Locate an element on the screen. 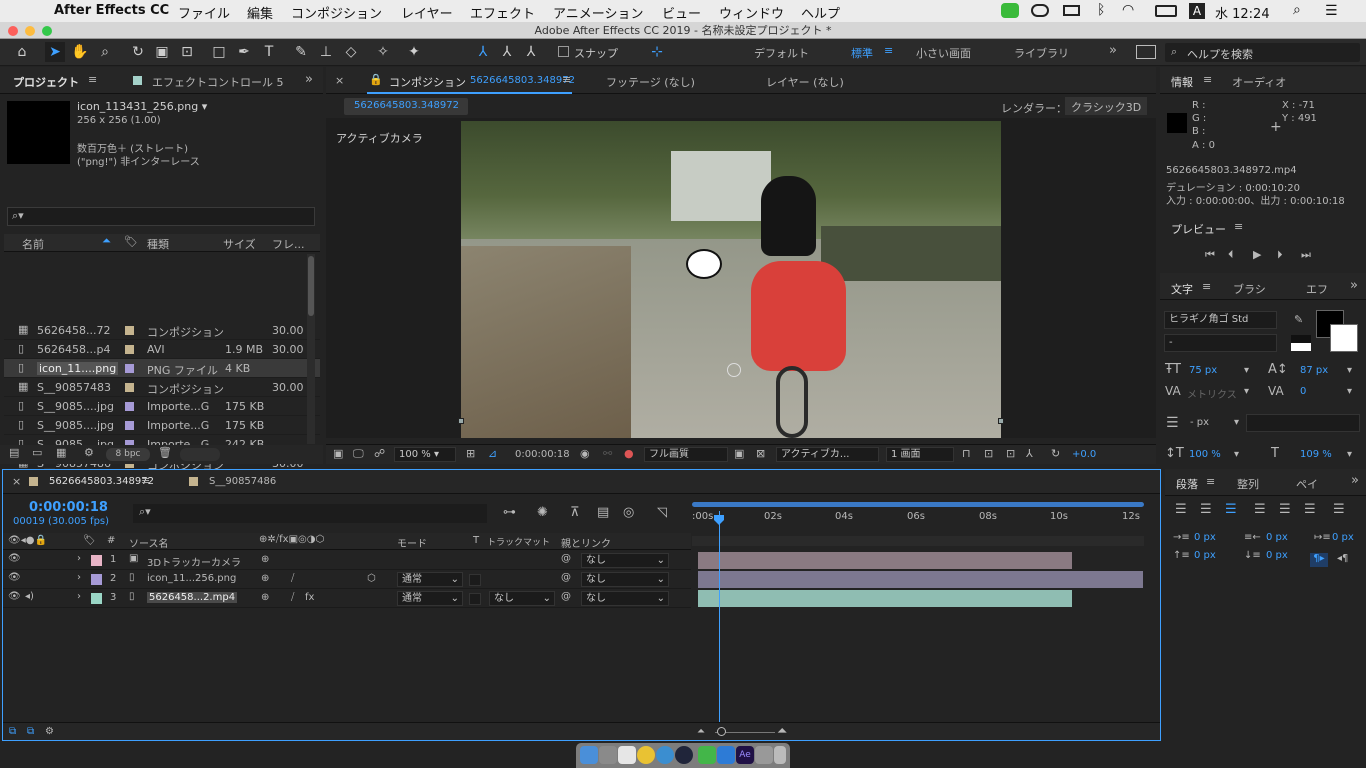  zoom-slider-thumb is located at coordinates (721, 731).